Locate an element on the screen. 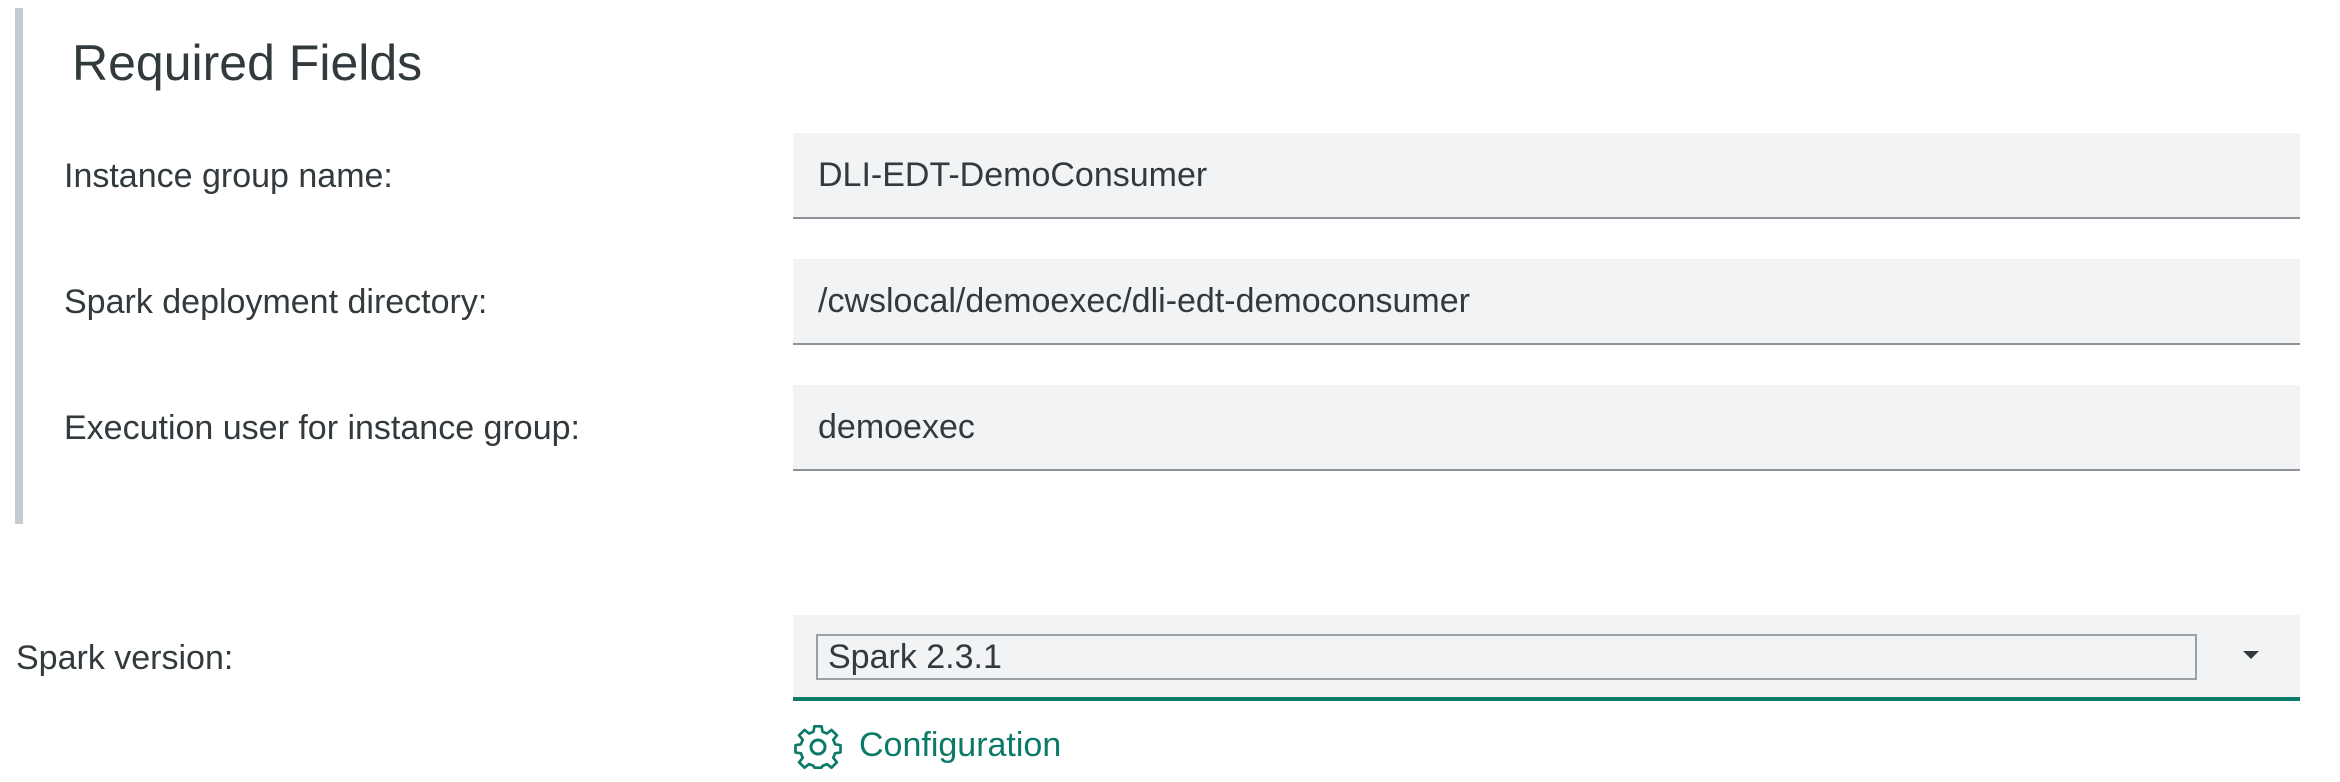  instance-group-name-field: DLI-EDT-DemoConsumer is located at coordinates (1546, 176).